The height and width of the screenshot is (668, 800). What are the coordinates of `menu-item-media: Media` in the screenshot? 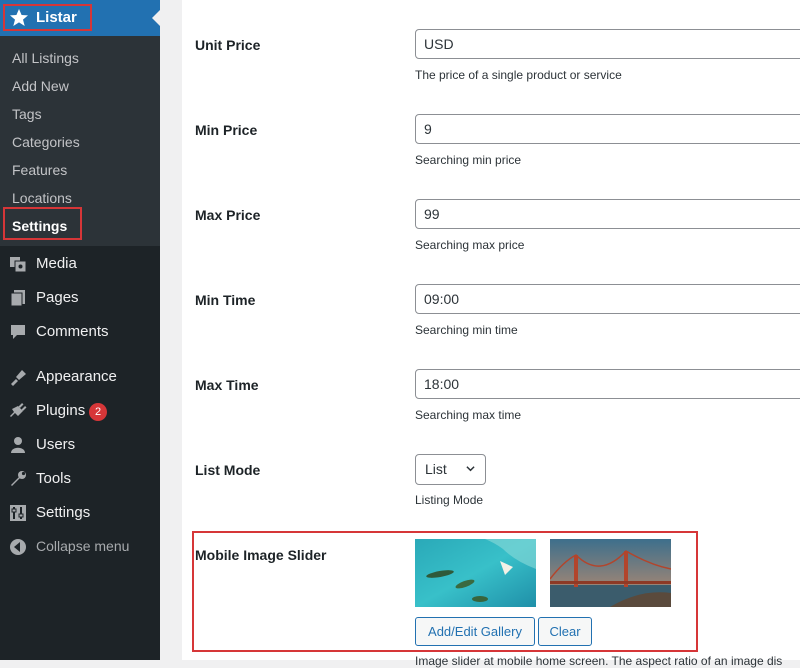 It's located at (80, 264).